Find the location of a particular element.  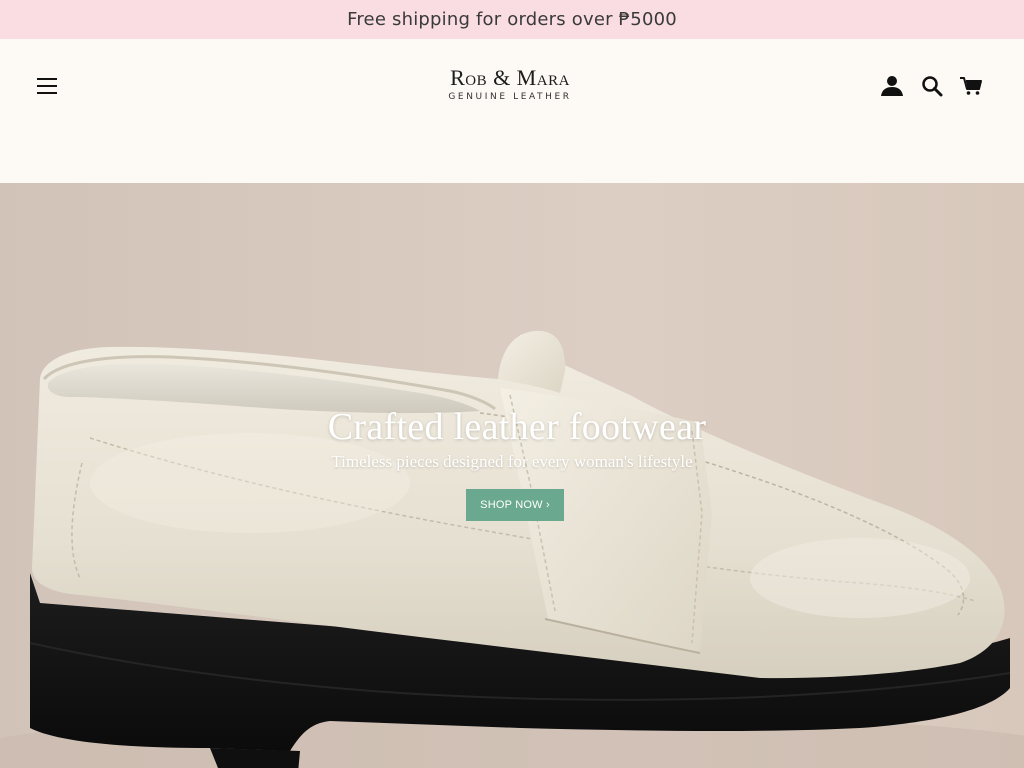

logo-tagline: GENUINE LEATHER is located at coordinates (510, 97).